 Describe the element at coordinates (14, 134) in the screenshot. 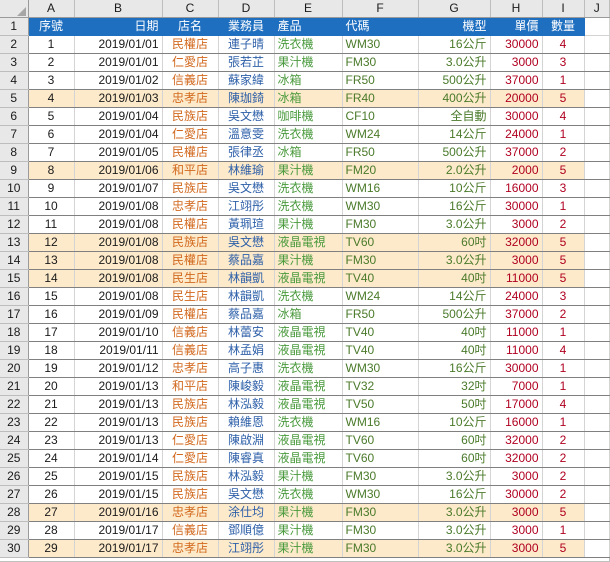

I see `row-header-7: 7` at that location.